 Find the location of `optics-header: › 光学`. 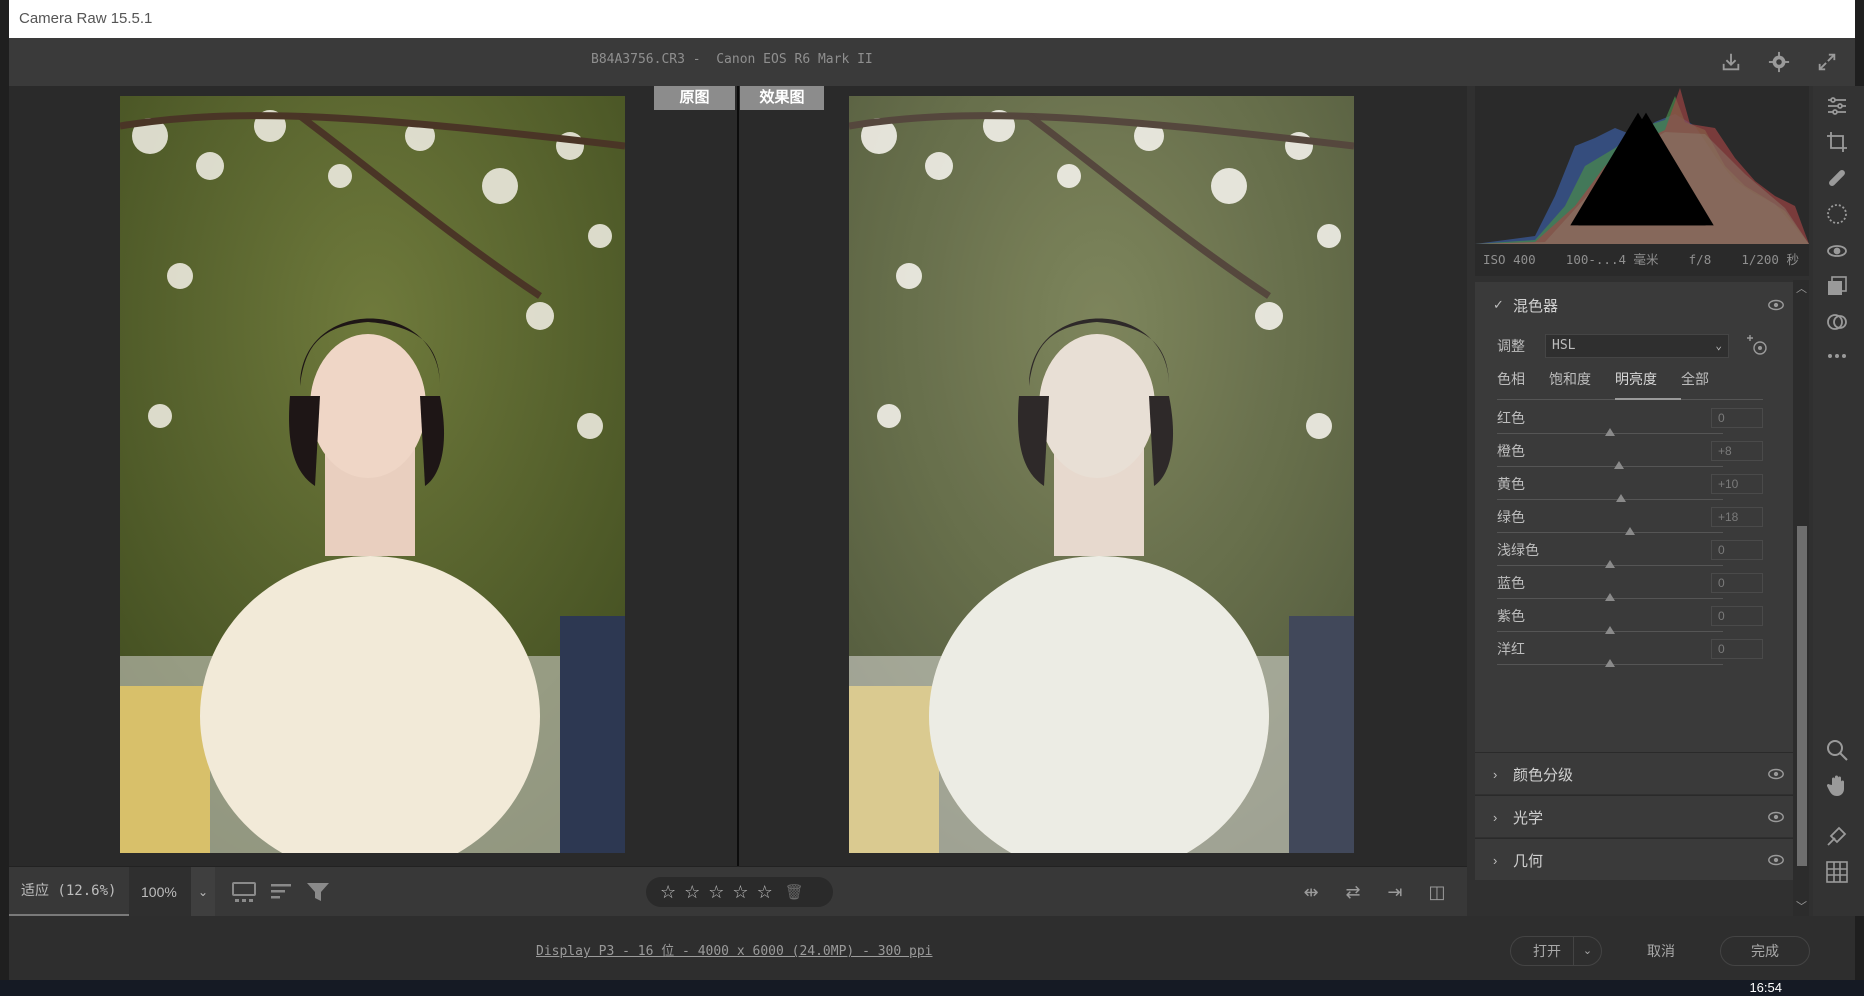

optics-header: › 光学 is located at coordinates (1634, 817).